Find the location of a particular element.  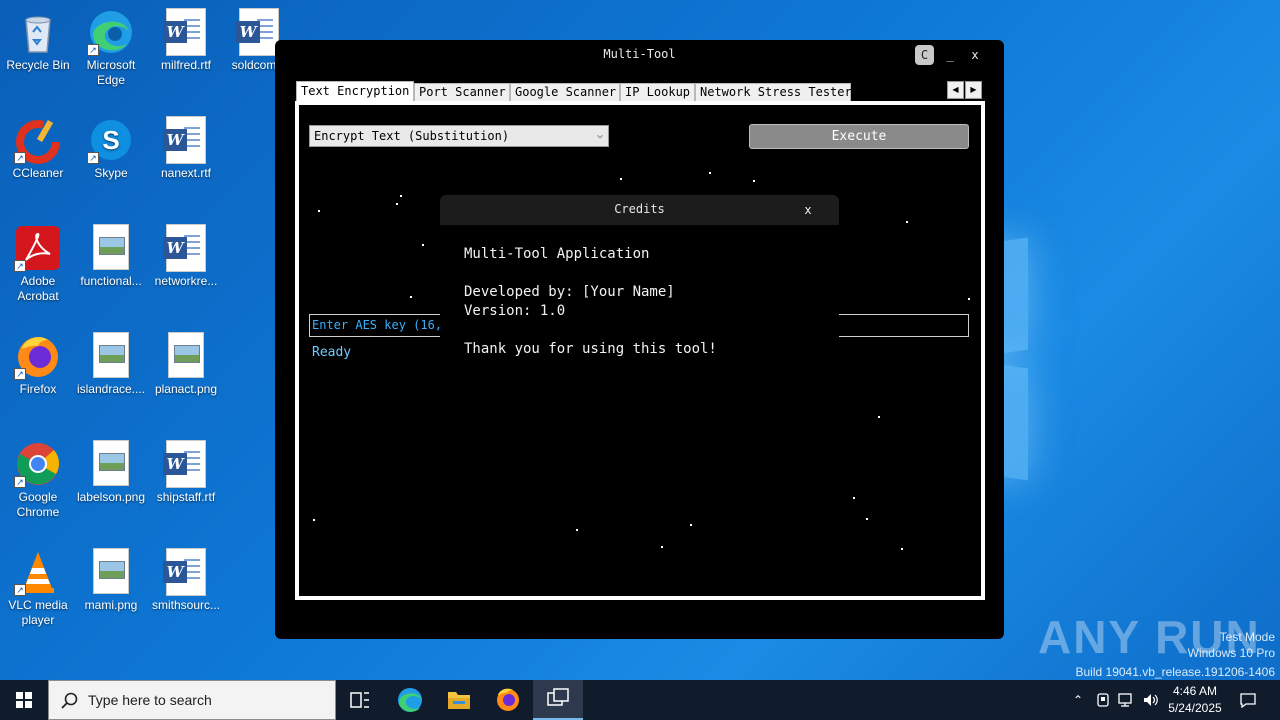

desktop-icon-milfred-rtf: W milfred.rtf is located at coordinates (186, 40).